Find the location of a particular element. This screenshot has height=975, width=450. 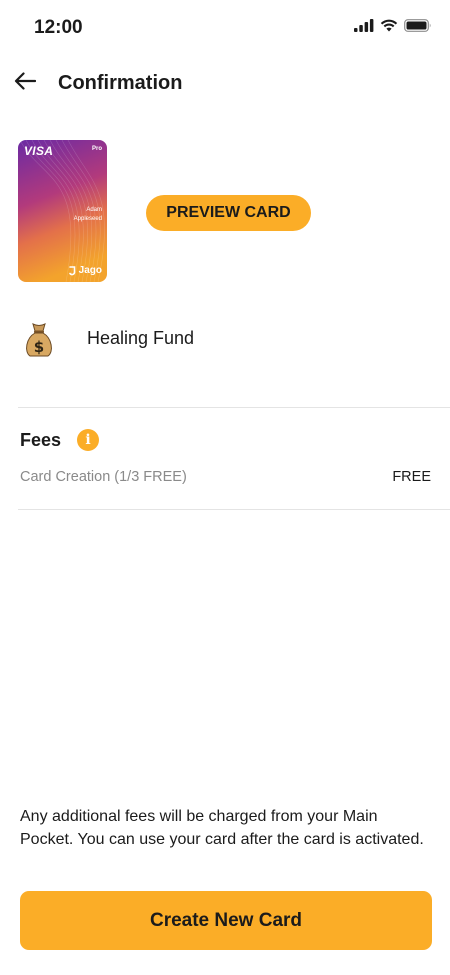

wifi-icon is located at coordinates (389, 28).